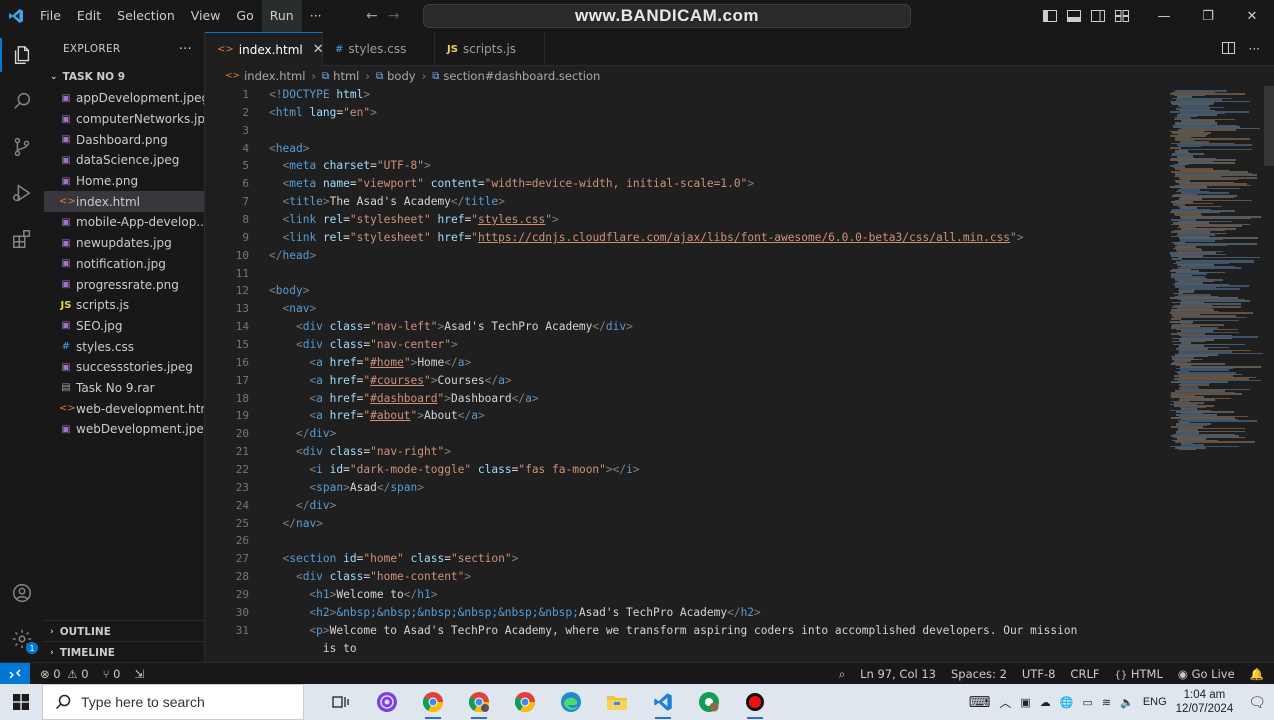 The height and width of the screenshot is (720, 1274). Describe the element at coordinates (1213, 674) in the screenshot. I see `go-live-label: Go Live` at that location.